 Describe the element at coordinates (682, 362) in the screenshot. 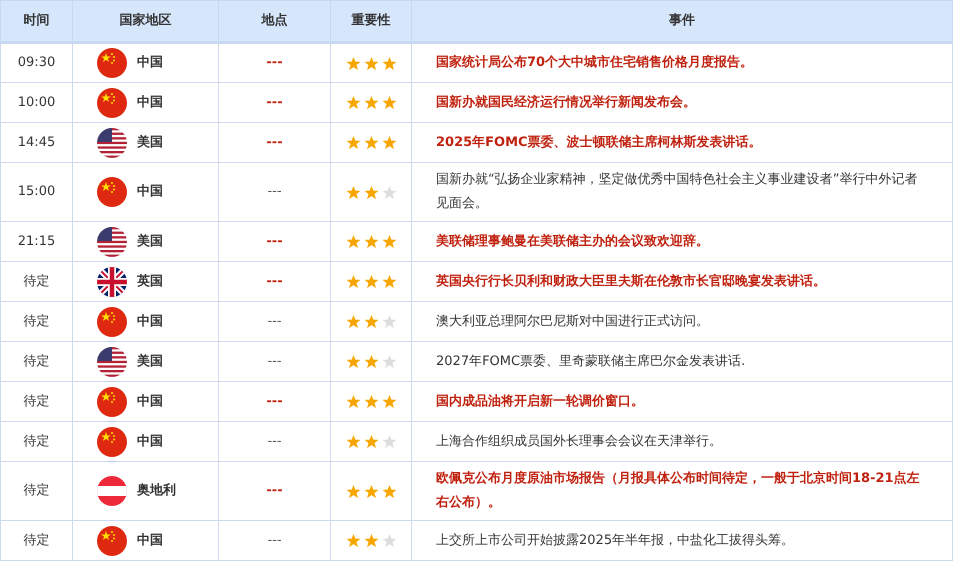

I see `event-text: 2027年FOMC票委、里奇蒙联储主席巴尔金发表讲话.` at that location.